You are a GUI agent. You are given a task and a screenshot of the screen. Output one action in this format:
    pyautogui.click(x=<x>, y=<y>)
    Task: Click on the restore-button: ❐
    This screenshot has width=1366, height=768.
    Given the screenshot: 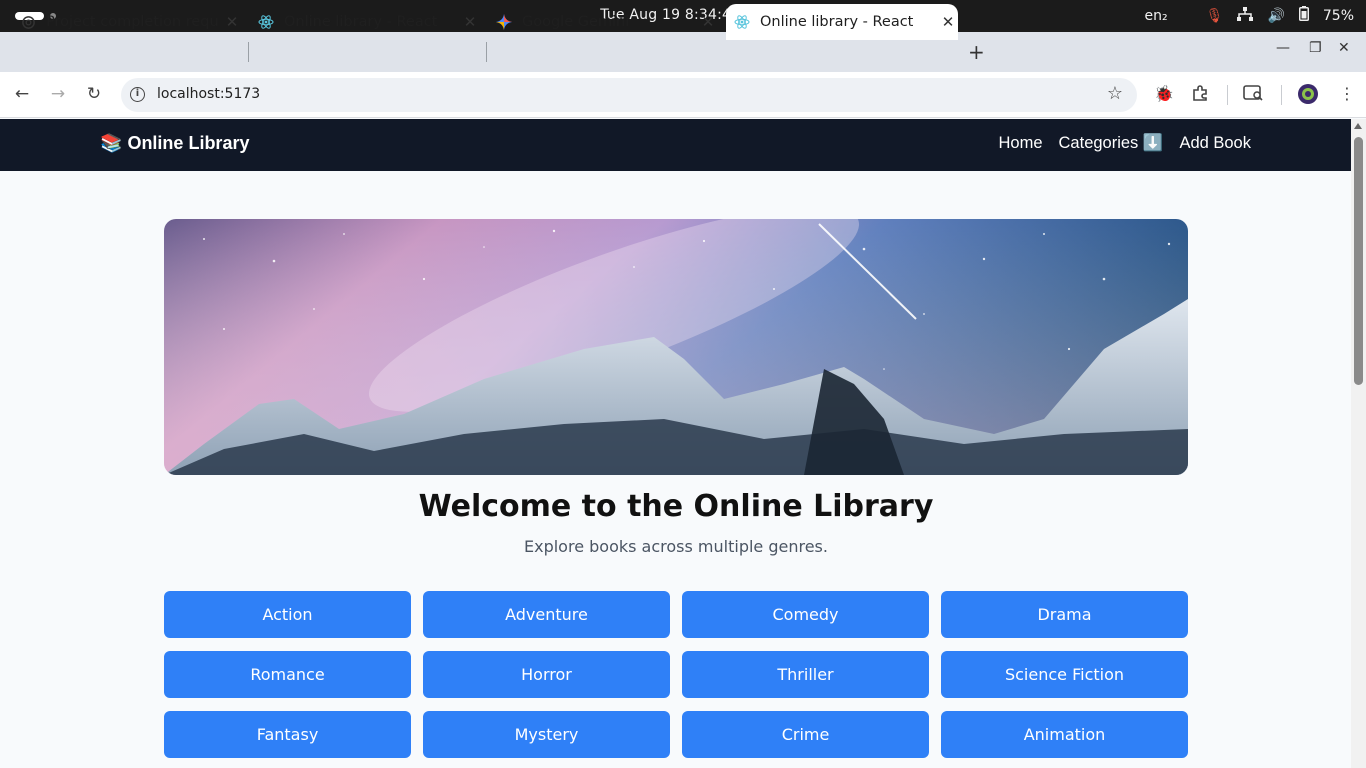 What is the action you would take?
    pyautogui.click(x=1315, y=48)
    